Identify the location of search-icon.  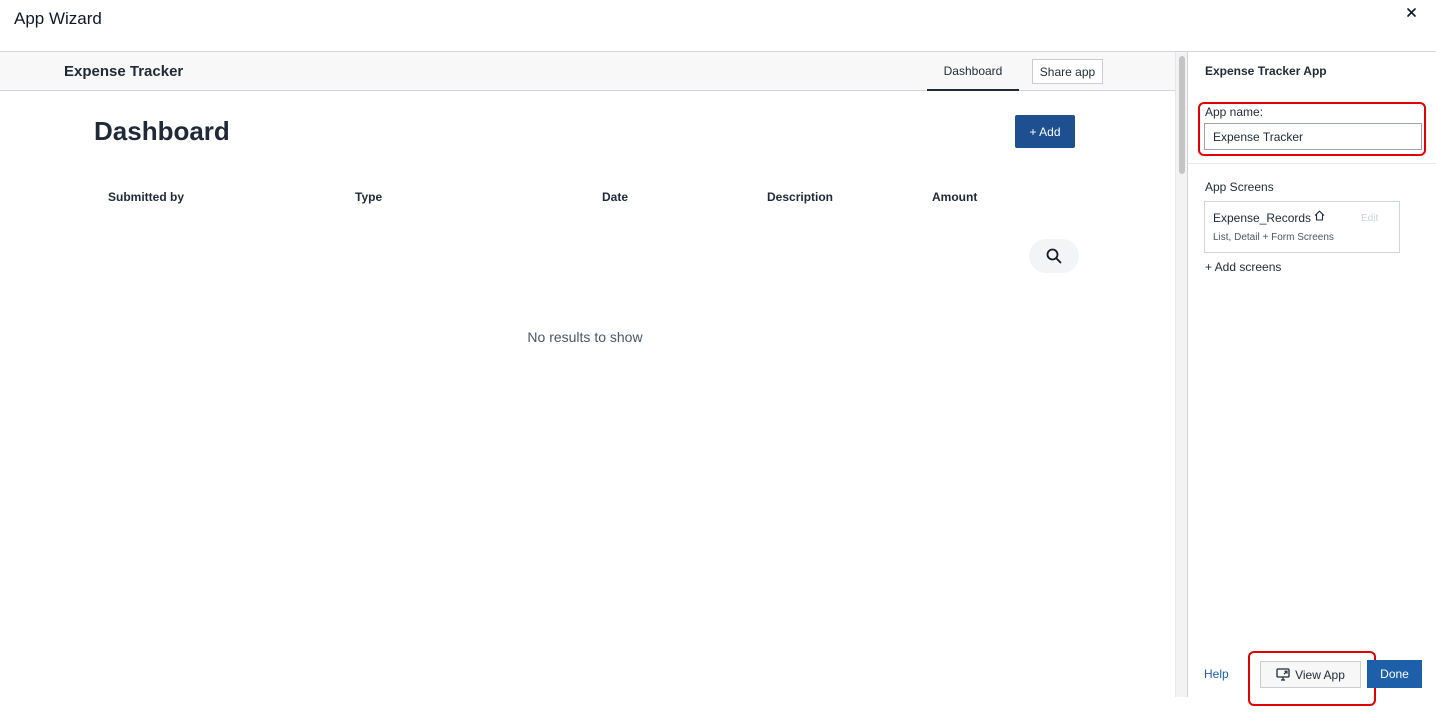
(1054, 256).